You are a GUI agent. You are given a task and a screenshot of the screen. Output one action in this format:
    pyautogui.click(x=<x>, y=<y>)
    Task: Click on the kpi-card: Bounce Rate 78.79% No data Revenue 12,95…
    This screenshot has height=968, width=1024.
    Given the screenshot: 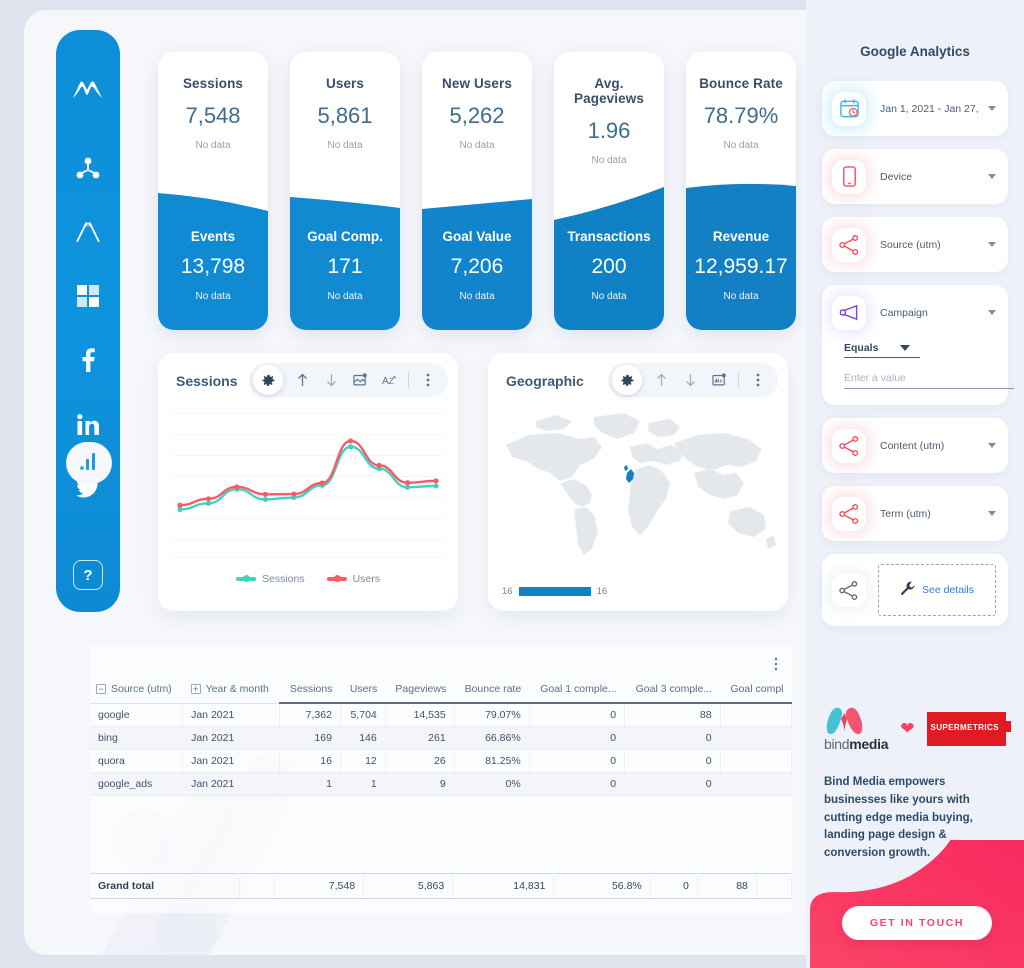 What is the action you would take?
    pyautogui.click(x=741, y=191)
    